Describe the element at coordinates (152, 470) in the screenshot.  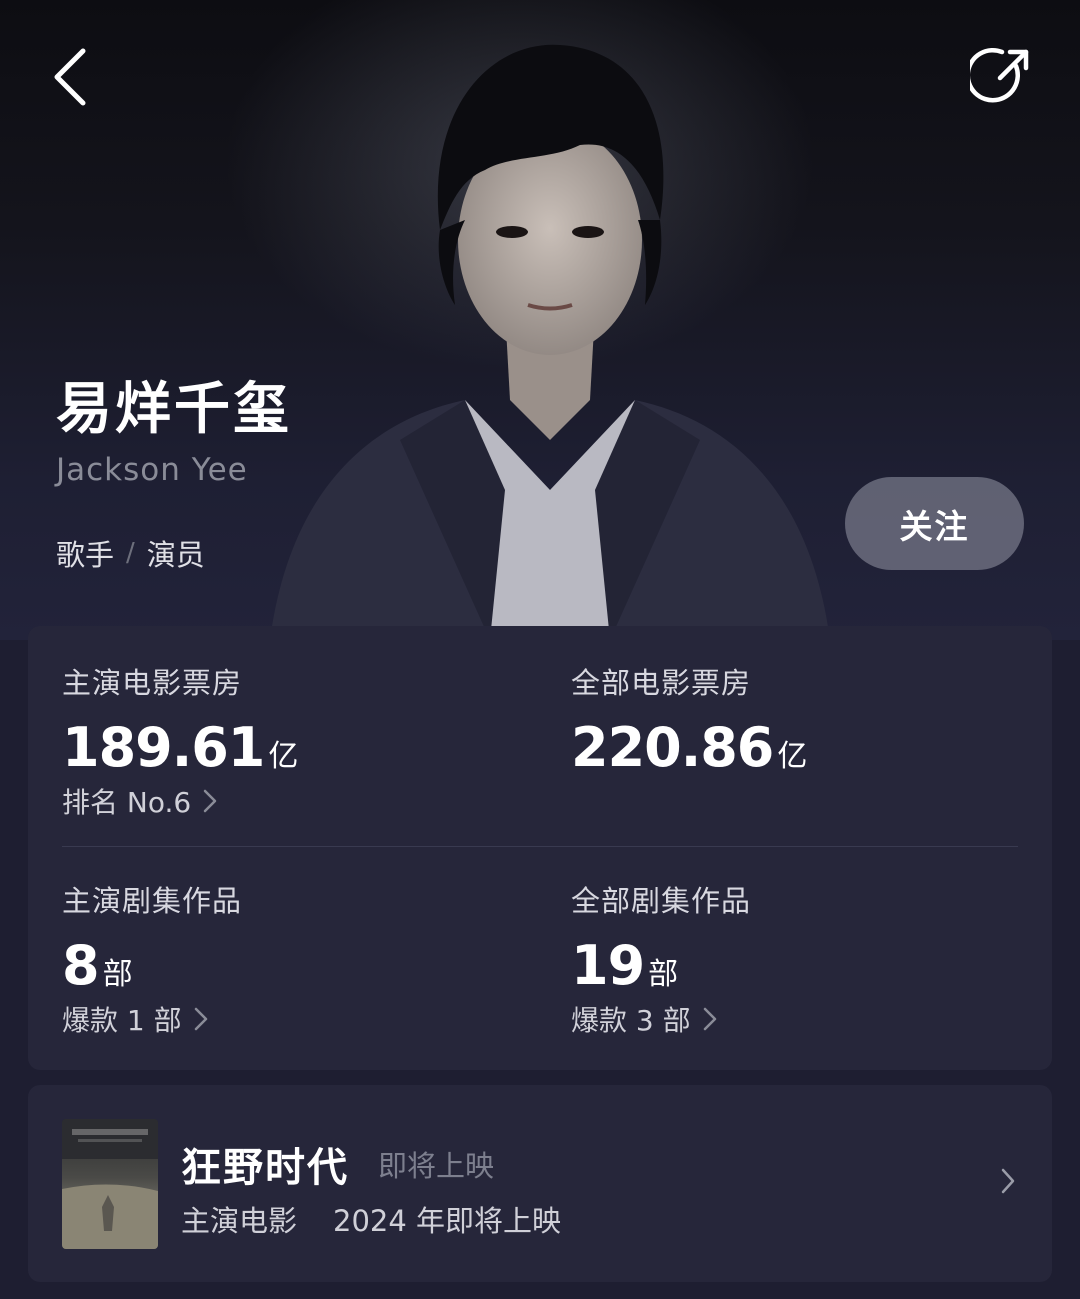
I see `artist-english-name: Jackson Yee` at that location.